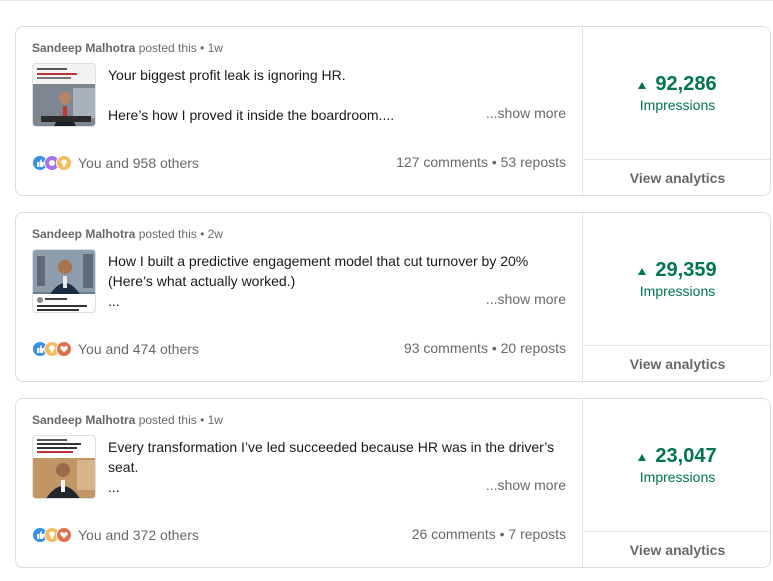 The height and width of the screenshot is (581, 773). I want to click on reactions-summary: You and 372 others, so click(115, 535).